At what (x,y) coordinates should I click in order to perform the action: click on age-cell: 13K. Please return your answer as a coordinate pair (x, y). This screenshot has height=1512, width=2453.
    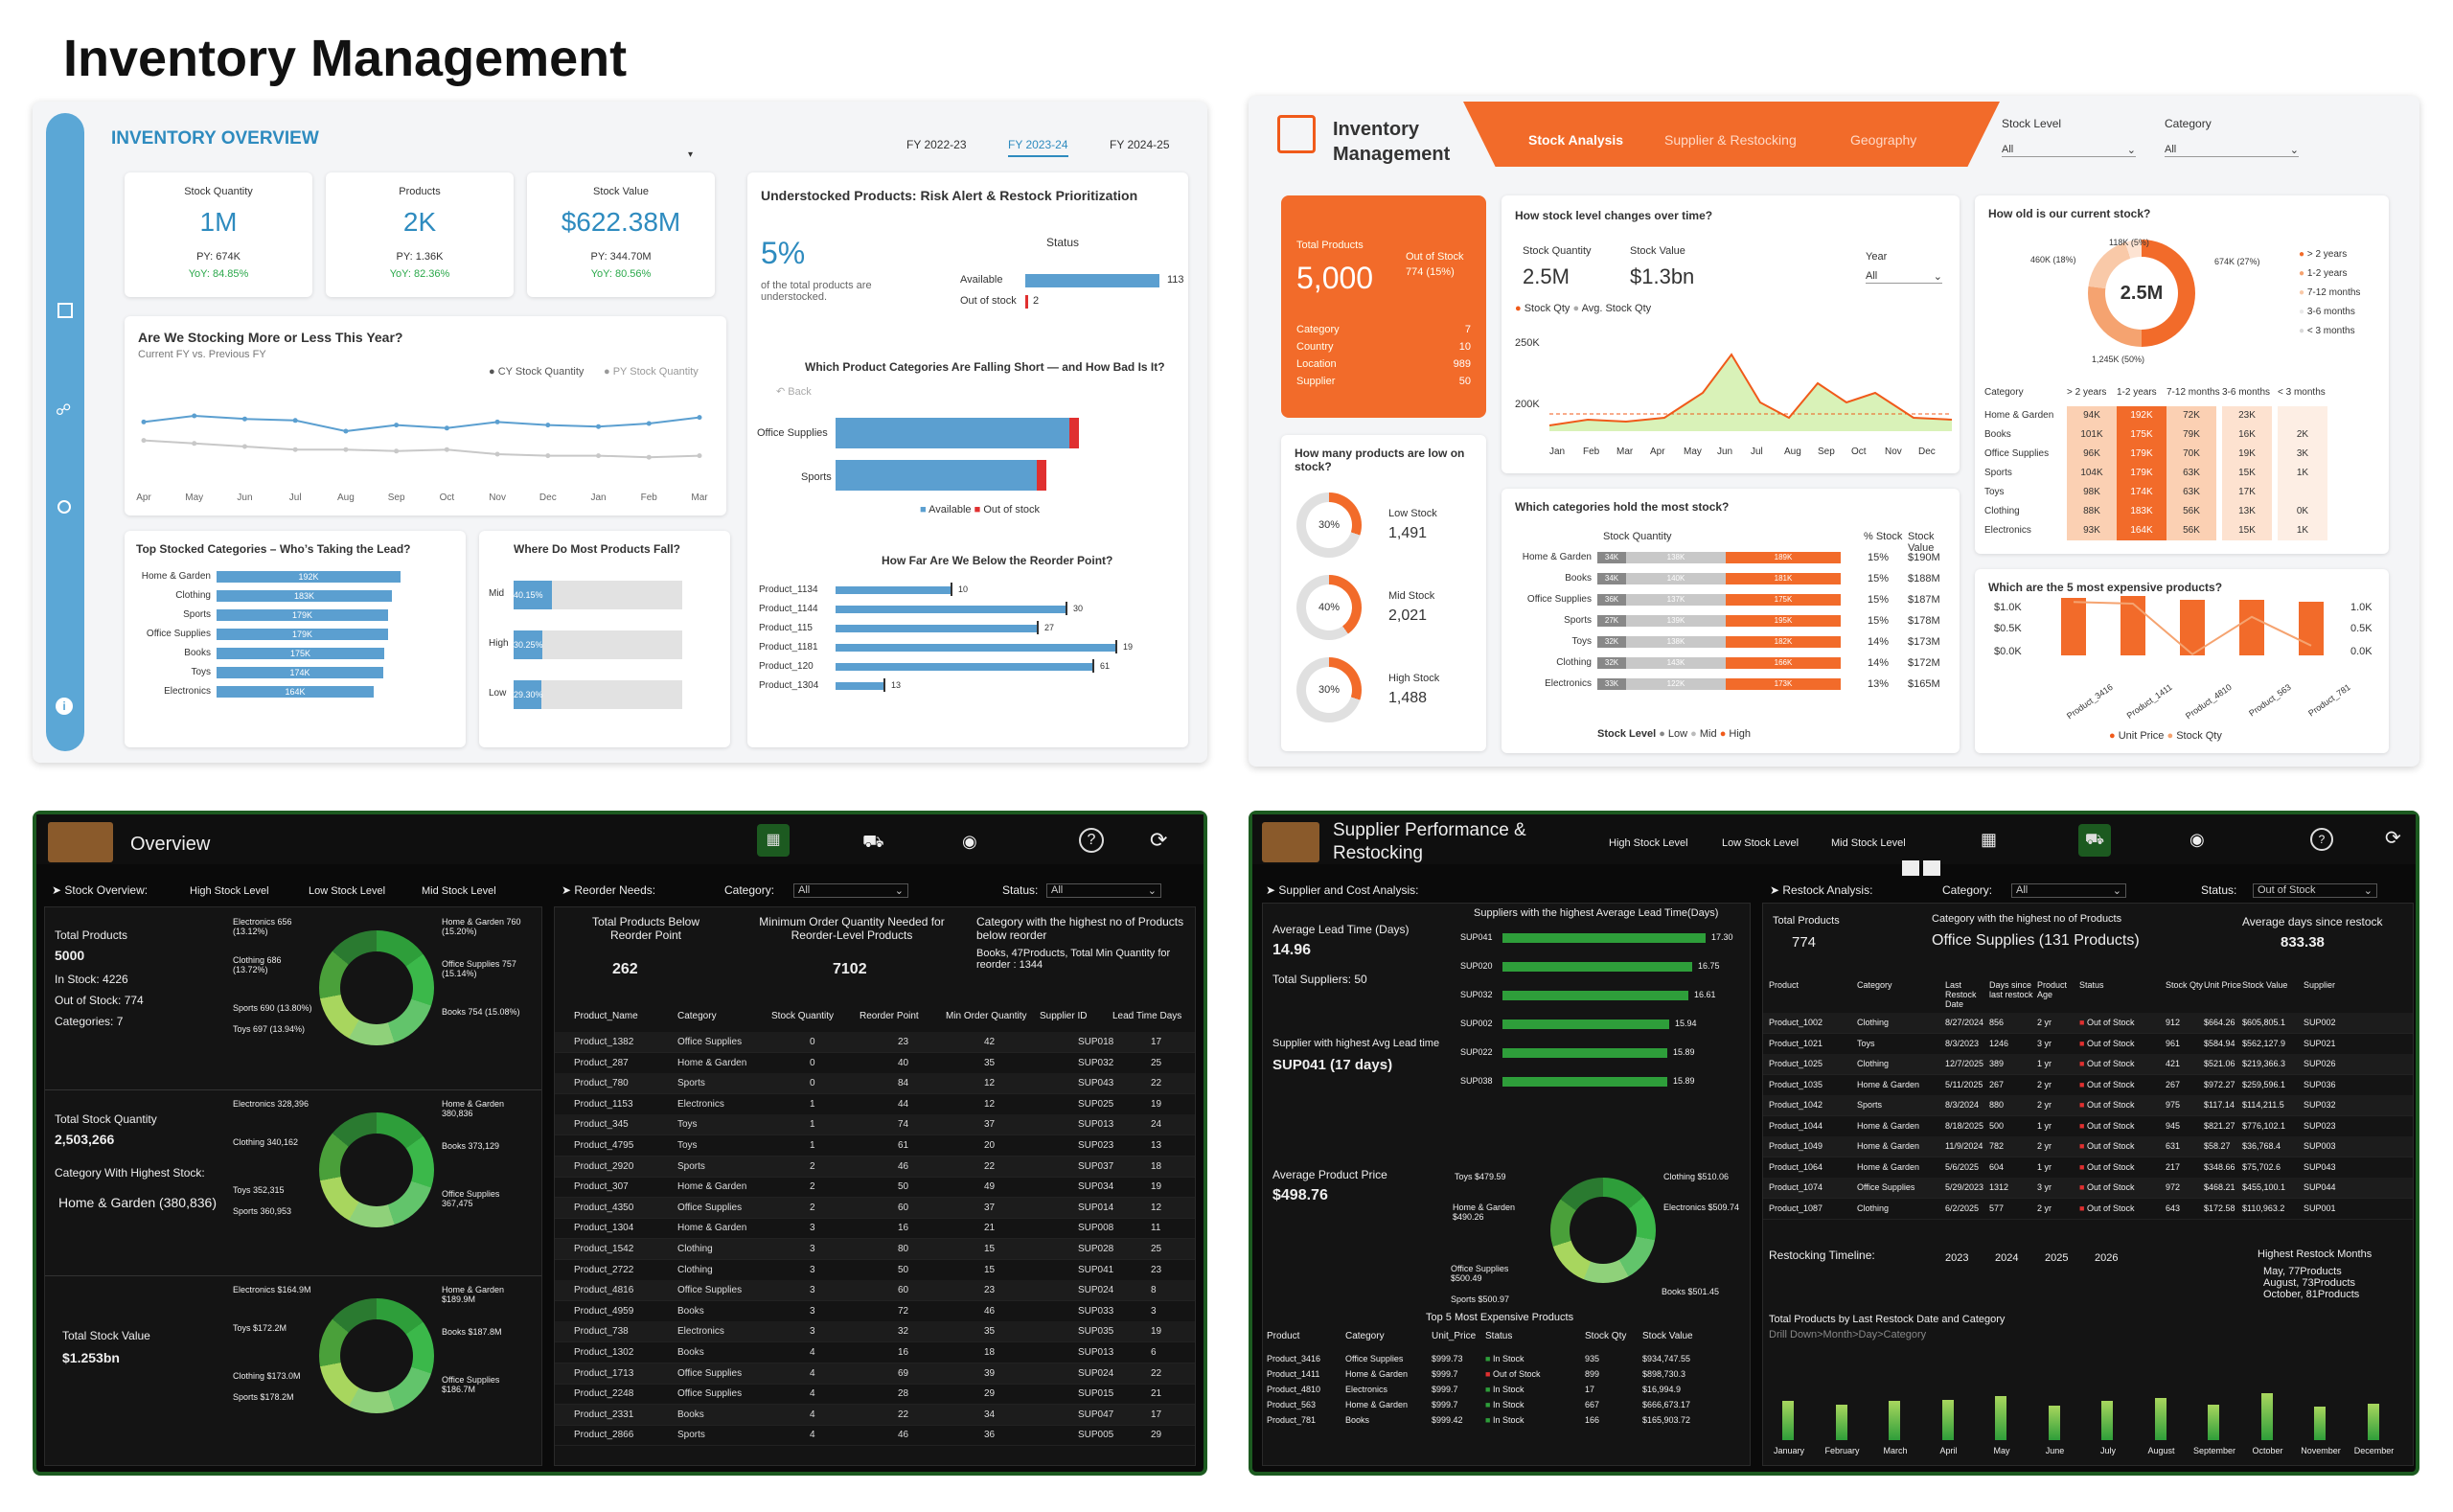
    Looking at the image, I should click on (2247, 511).